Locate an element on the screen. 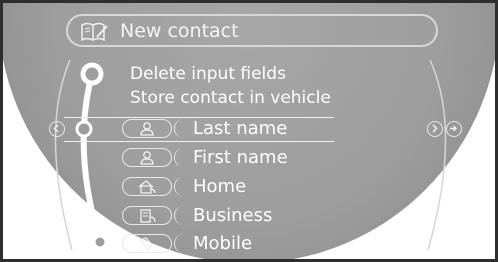  selection-line-bottom is located at coordinates (199, 141).